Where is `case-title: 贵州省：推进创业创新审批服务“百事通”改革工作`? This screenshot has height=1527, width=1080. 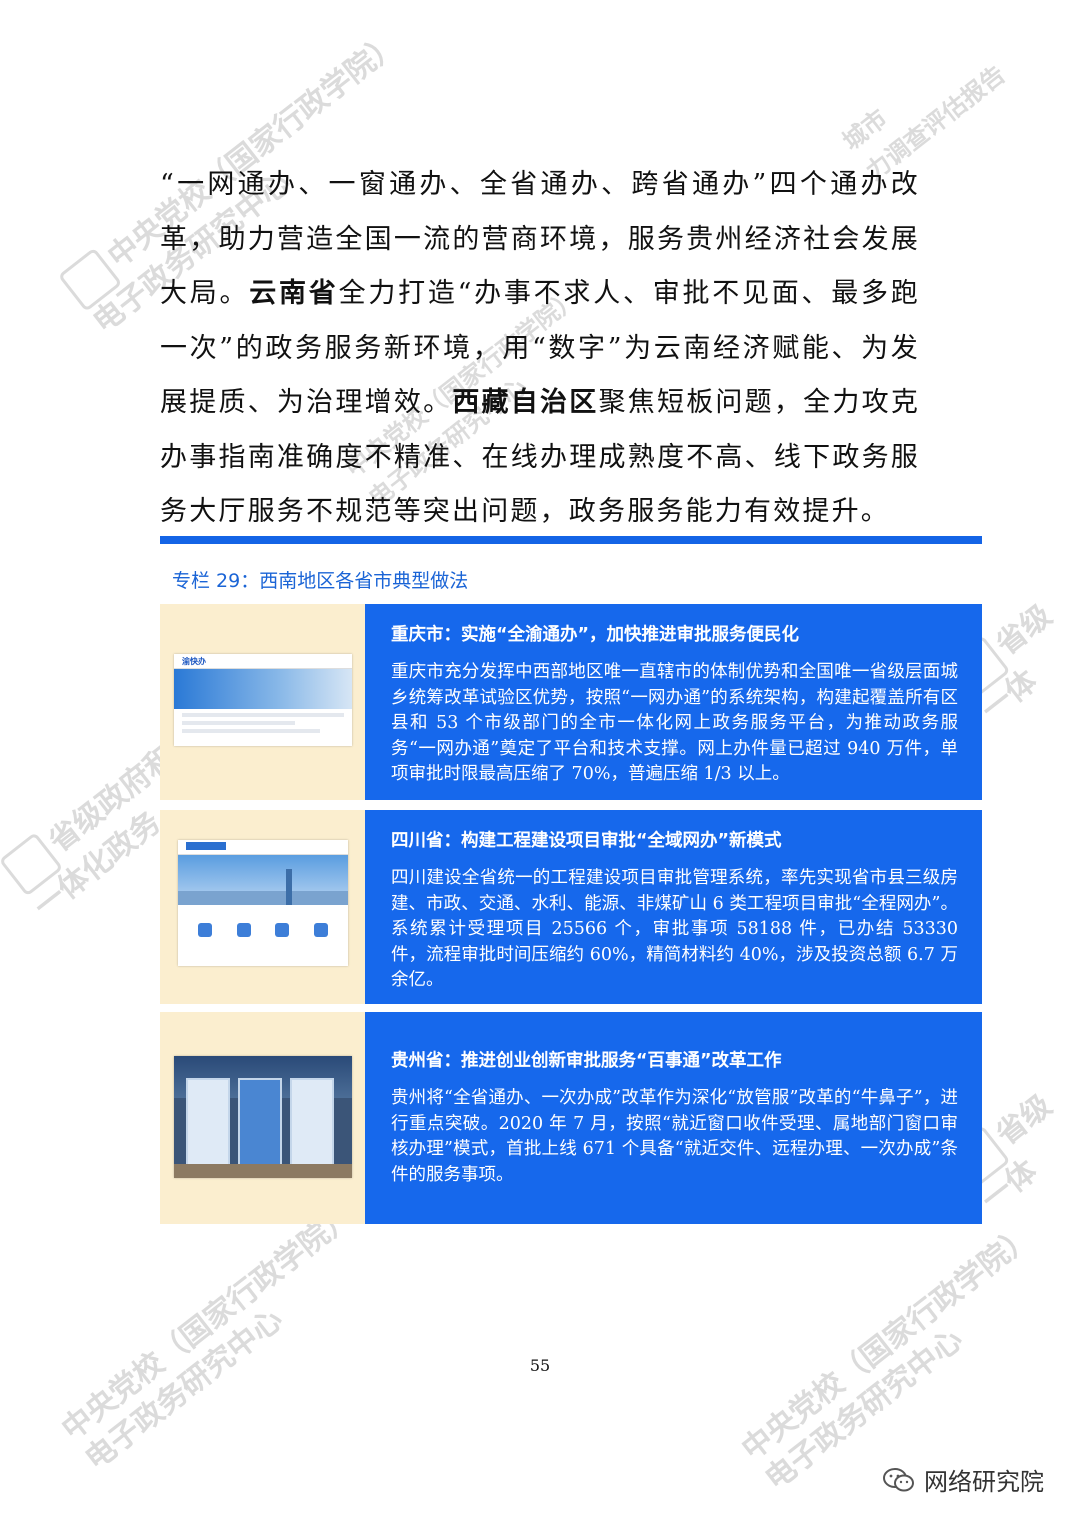
case-title: 贵州省：推进创业创新审批服务“百事通”改革工作 is located at coordinates (586, 1061).